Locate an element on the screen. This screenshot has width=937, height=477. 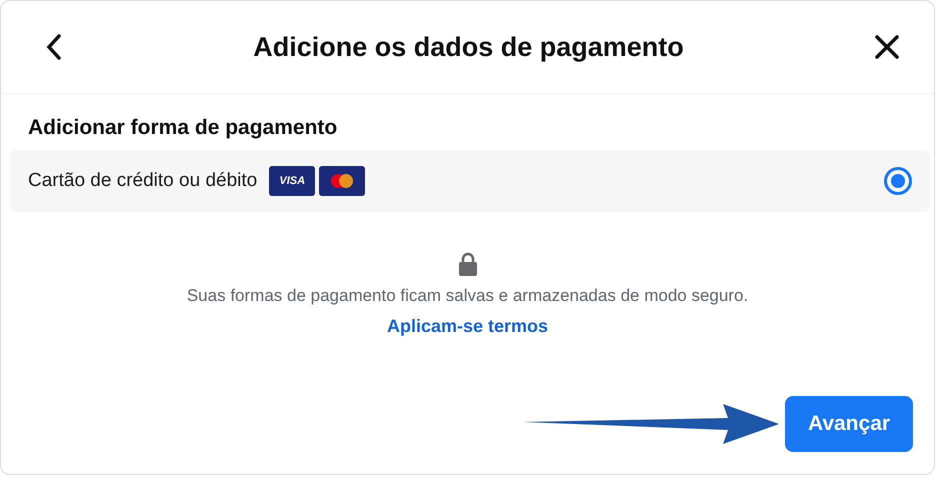
next-button: Avançar is located at coordinates (849, 424).